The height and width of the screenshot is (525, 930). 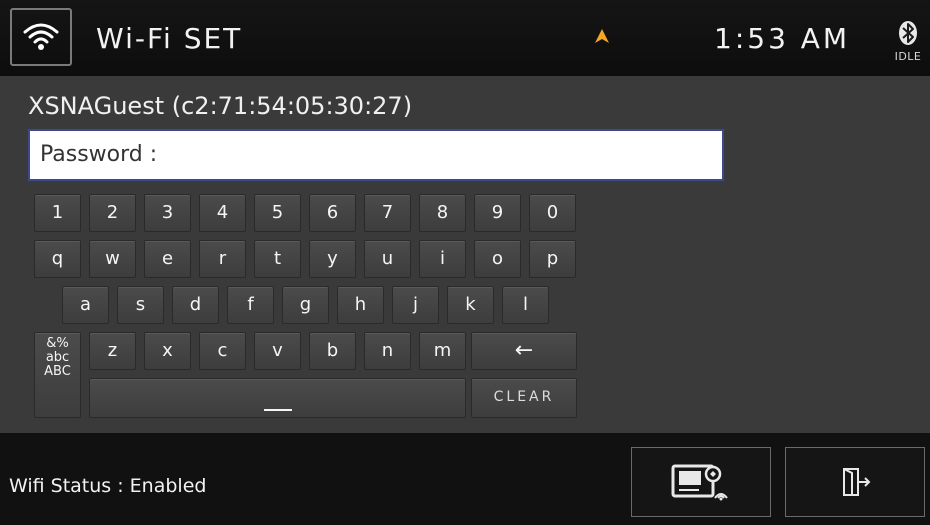 I want to click on exit-button, so click(x=855, y=482).